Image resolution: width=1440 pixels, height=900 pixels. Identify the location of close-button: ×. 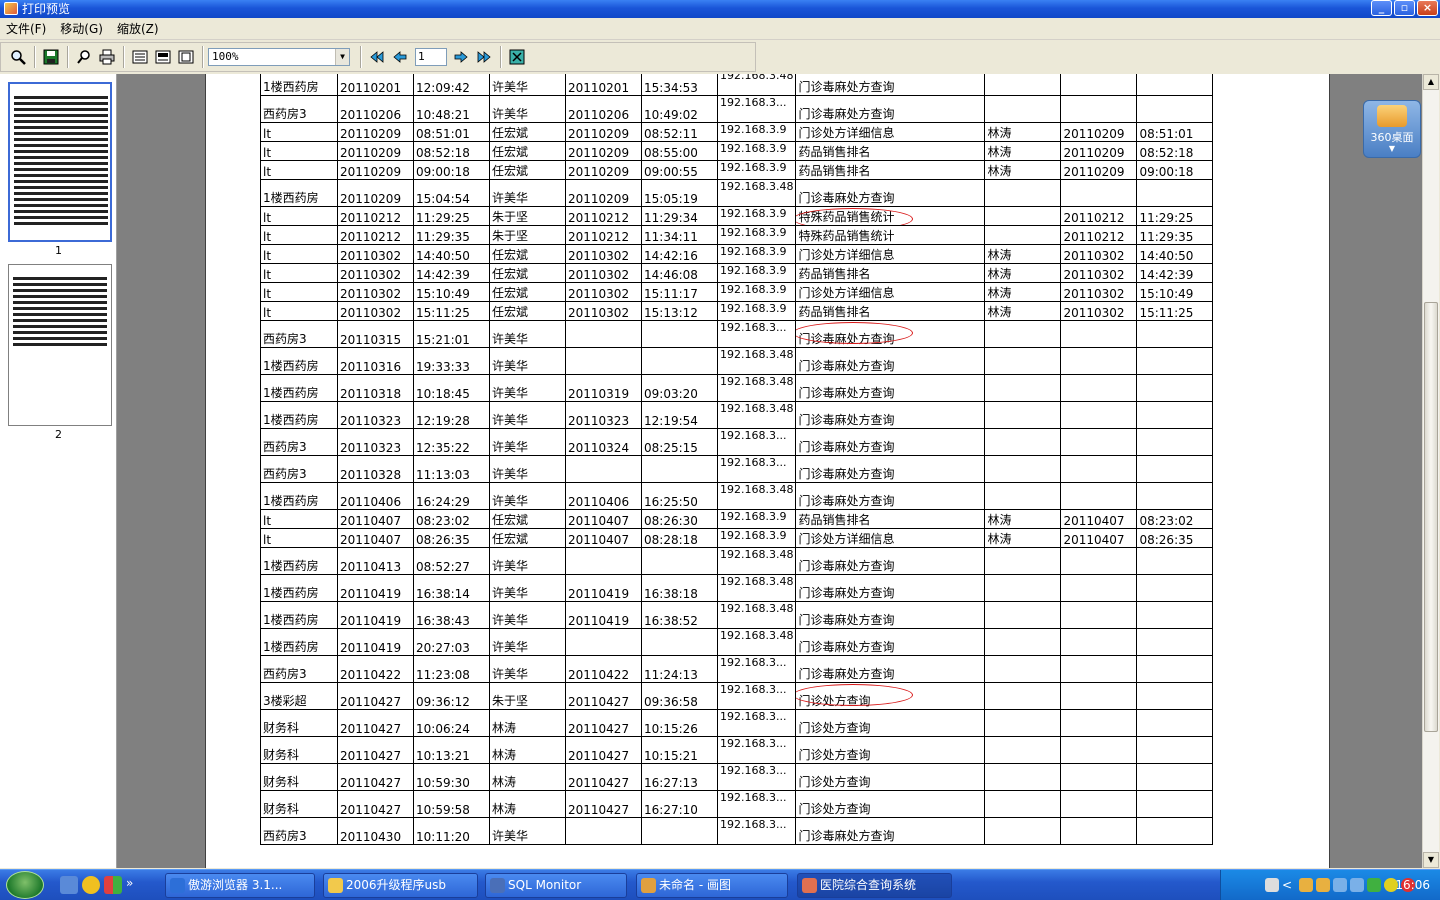
(1427, 8).